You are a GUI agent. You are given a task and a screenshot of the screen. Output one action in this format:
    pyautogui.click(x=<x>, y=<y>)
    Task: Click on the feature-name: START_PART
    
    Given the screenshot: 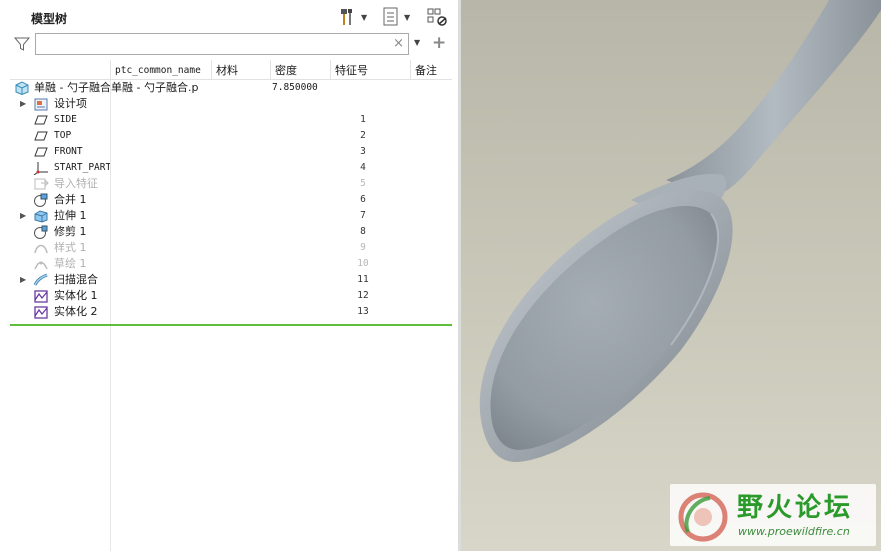 What is the action you would take?
    pyautogui.click(x=82, y=167)
    